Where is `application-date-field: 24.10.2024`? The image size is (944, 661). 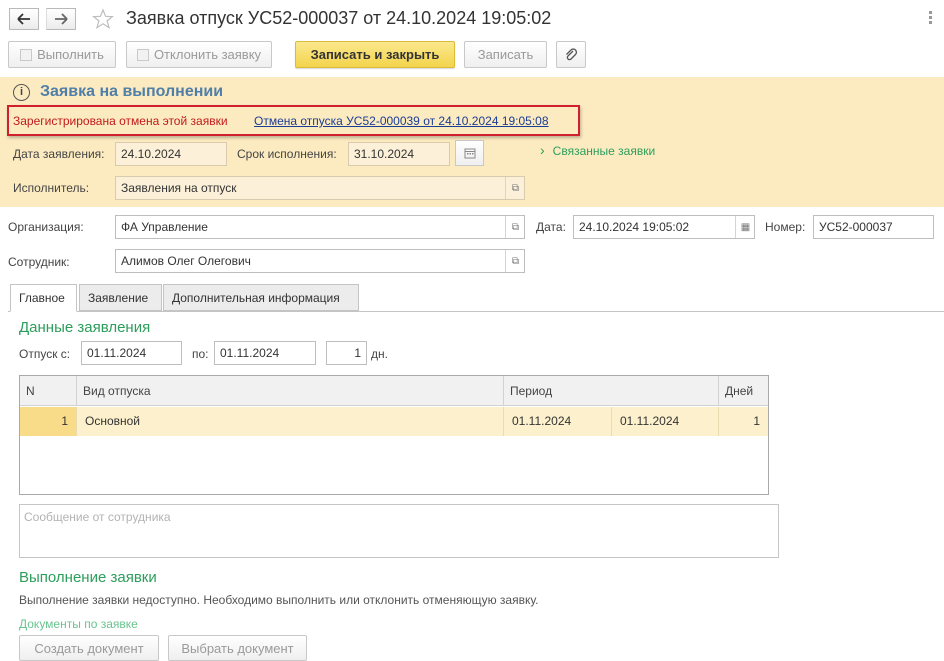
application-date-field: 24.10.2024 is located at coordinates (171, 154).